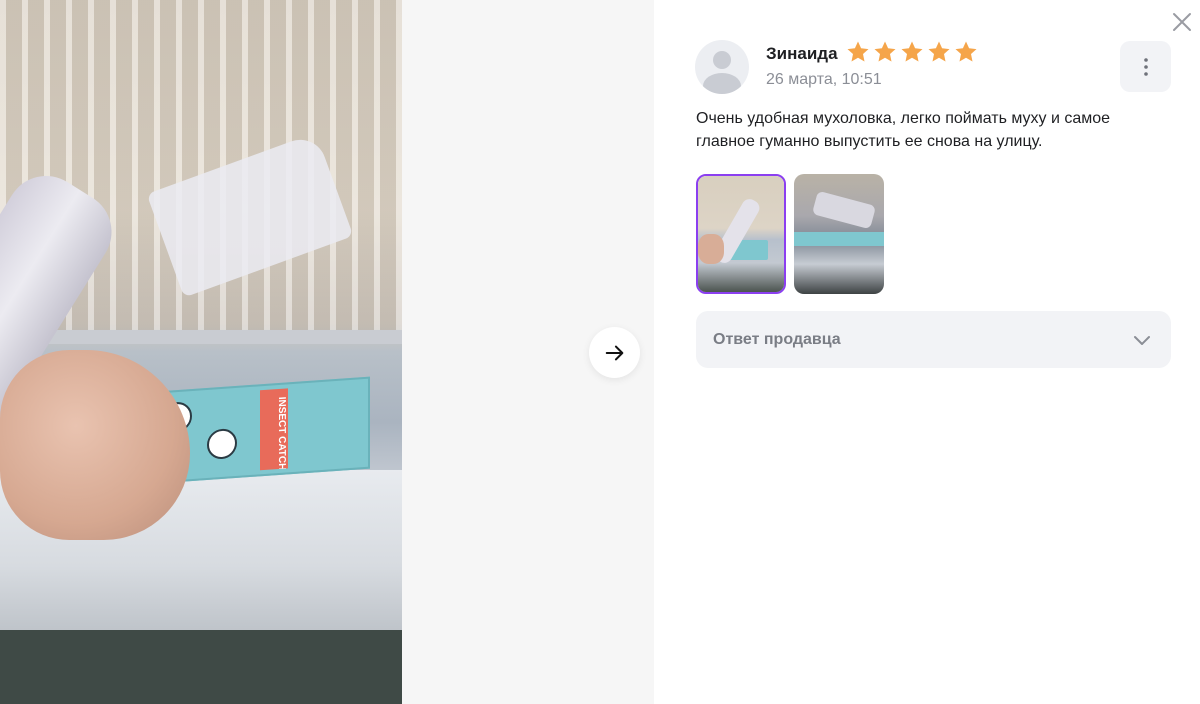 Image resolution: width=1200 pixels, height=704 pixels. I want to click on svg-text: INSECT CATCHER, so click(281, 433).